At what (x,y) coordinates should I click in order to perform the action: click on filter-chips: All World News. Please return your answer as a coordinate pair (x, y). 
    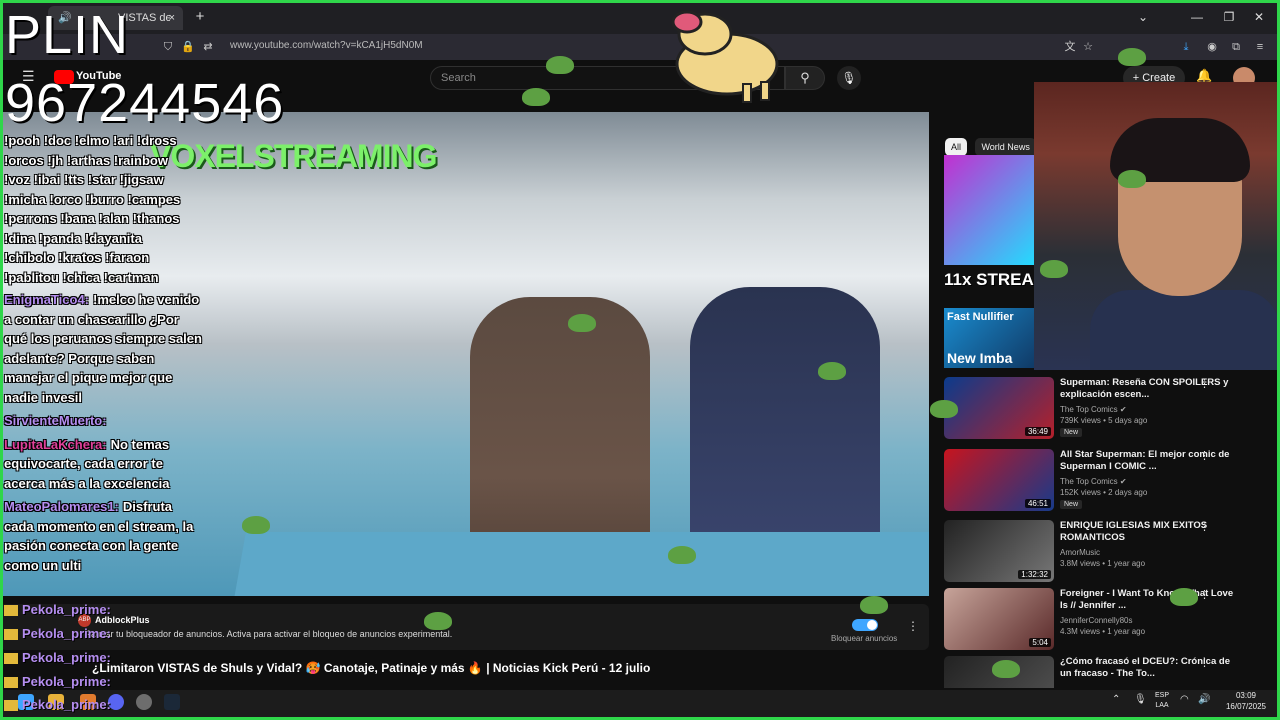
    Looking at the image, I should click on (992, 146).